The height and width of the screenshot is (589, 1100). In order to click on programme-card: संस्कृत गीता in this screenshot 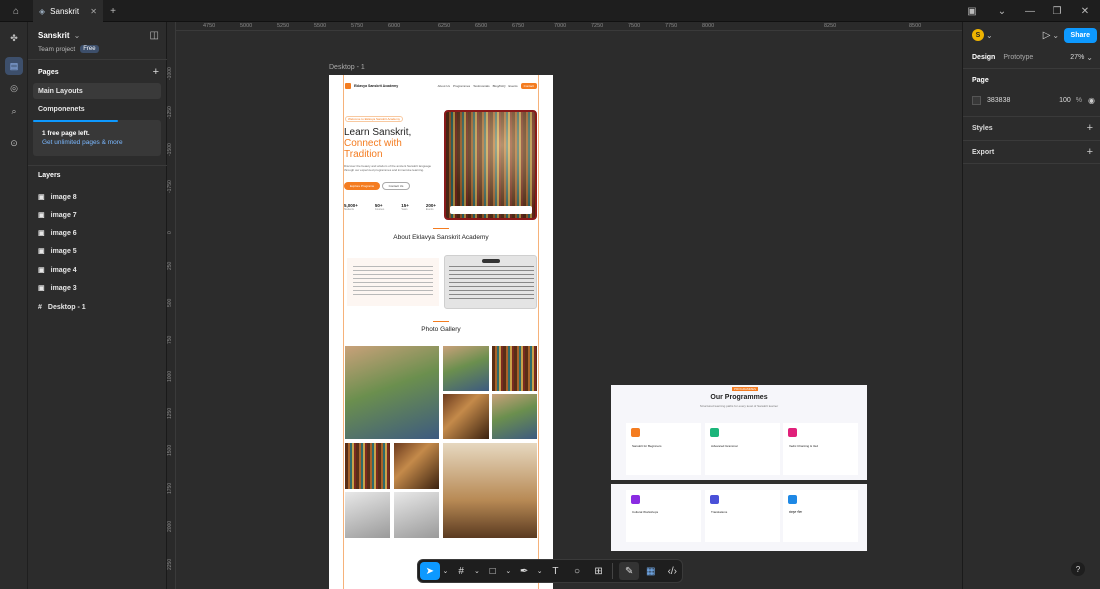, I will do `click(820, 516)`.